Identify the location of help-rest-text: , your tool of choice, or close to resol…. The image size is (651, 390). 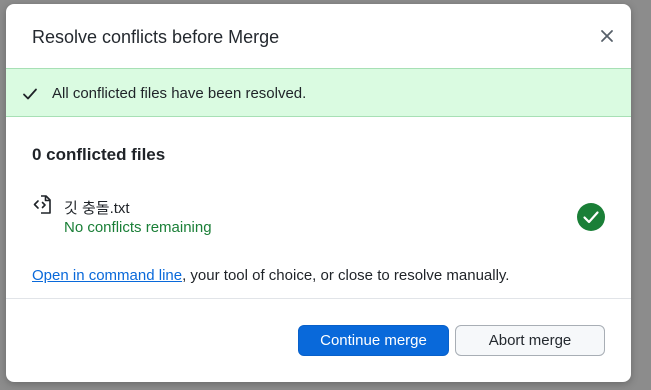
(346, 275).